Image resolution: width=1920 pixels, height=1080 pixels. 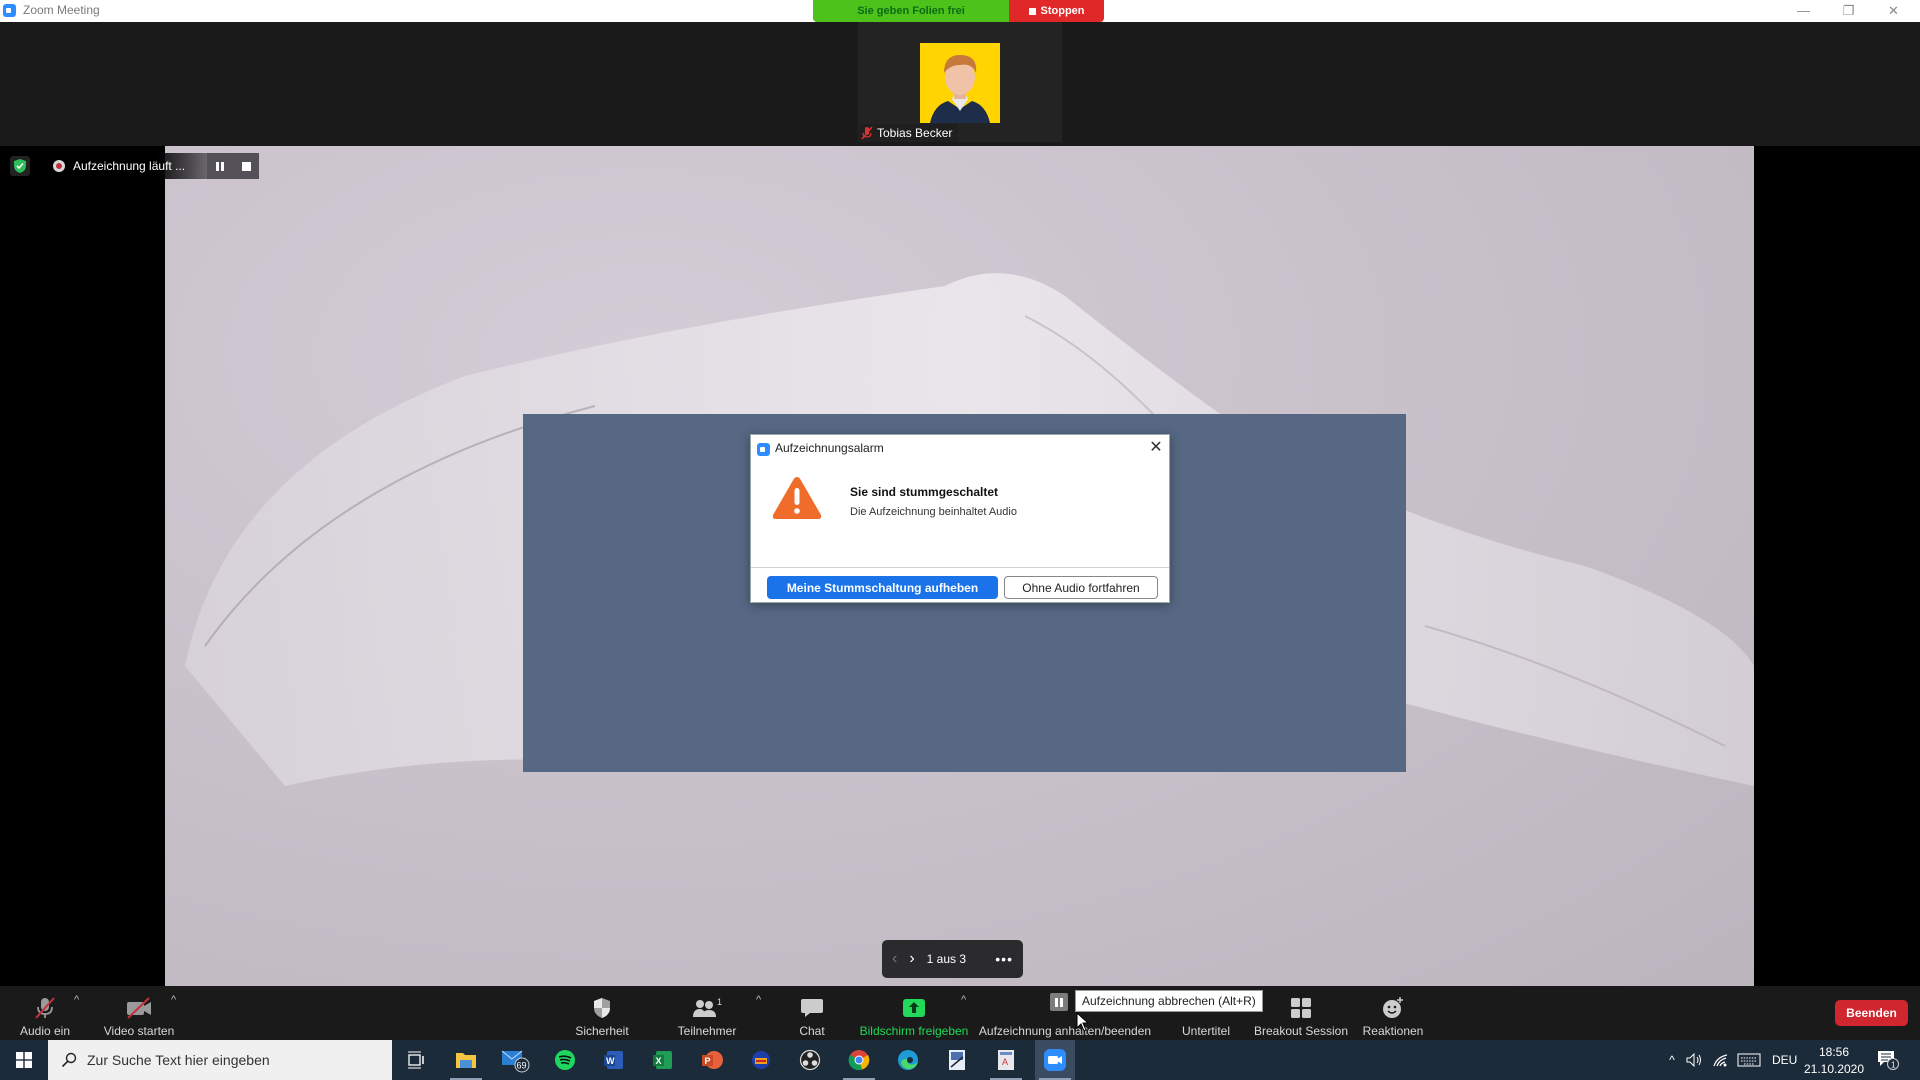 I want to click on breakout-session-button: Breakout Session, so click(x=1301, y=1013).